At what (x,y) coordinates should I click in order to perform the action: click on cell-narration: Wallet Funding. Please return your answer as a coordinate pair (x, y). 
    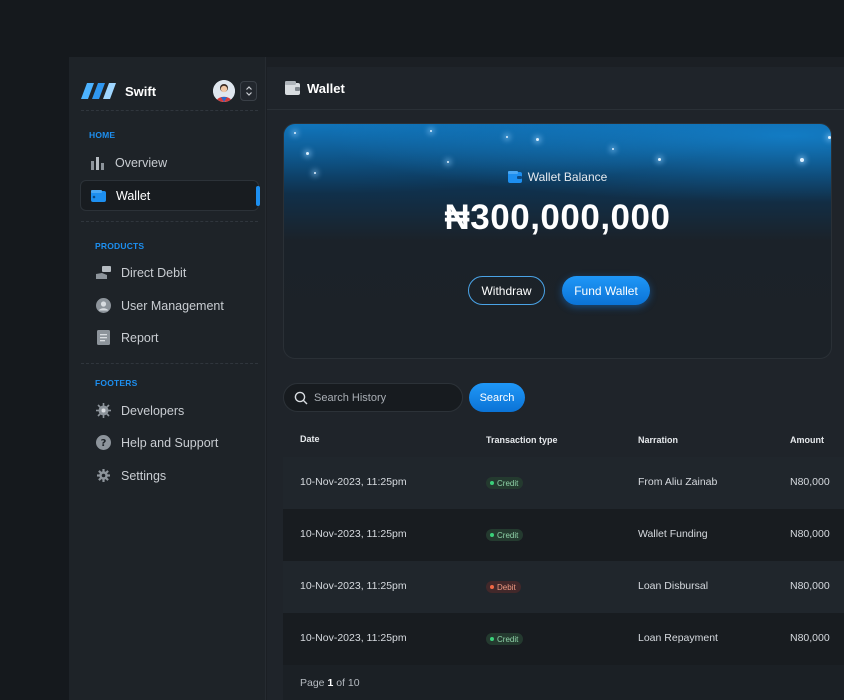
    Looking at the image, I should click on (673, 534).